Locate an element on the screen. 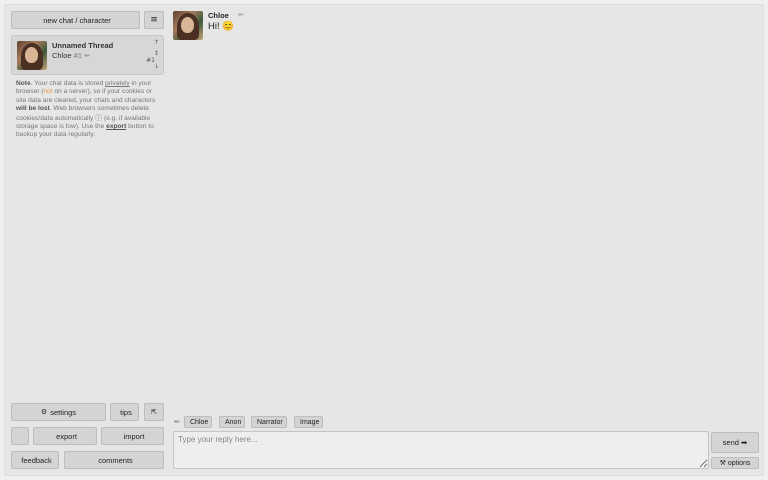 This screenshot has height=480, width=768. chip-chloe: Chloe is located at coordinates (198, 422).